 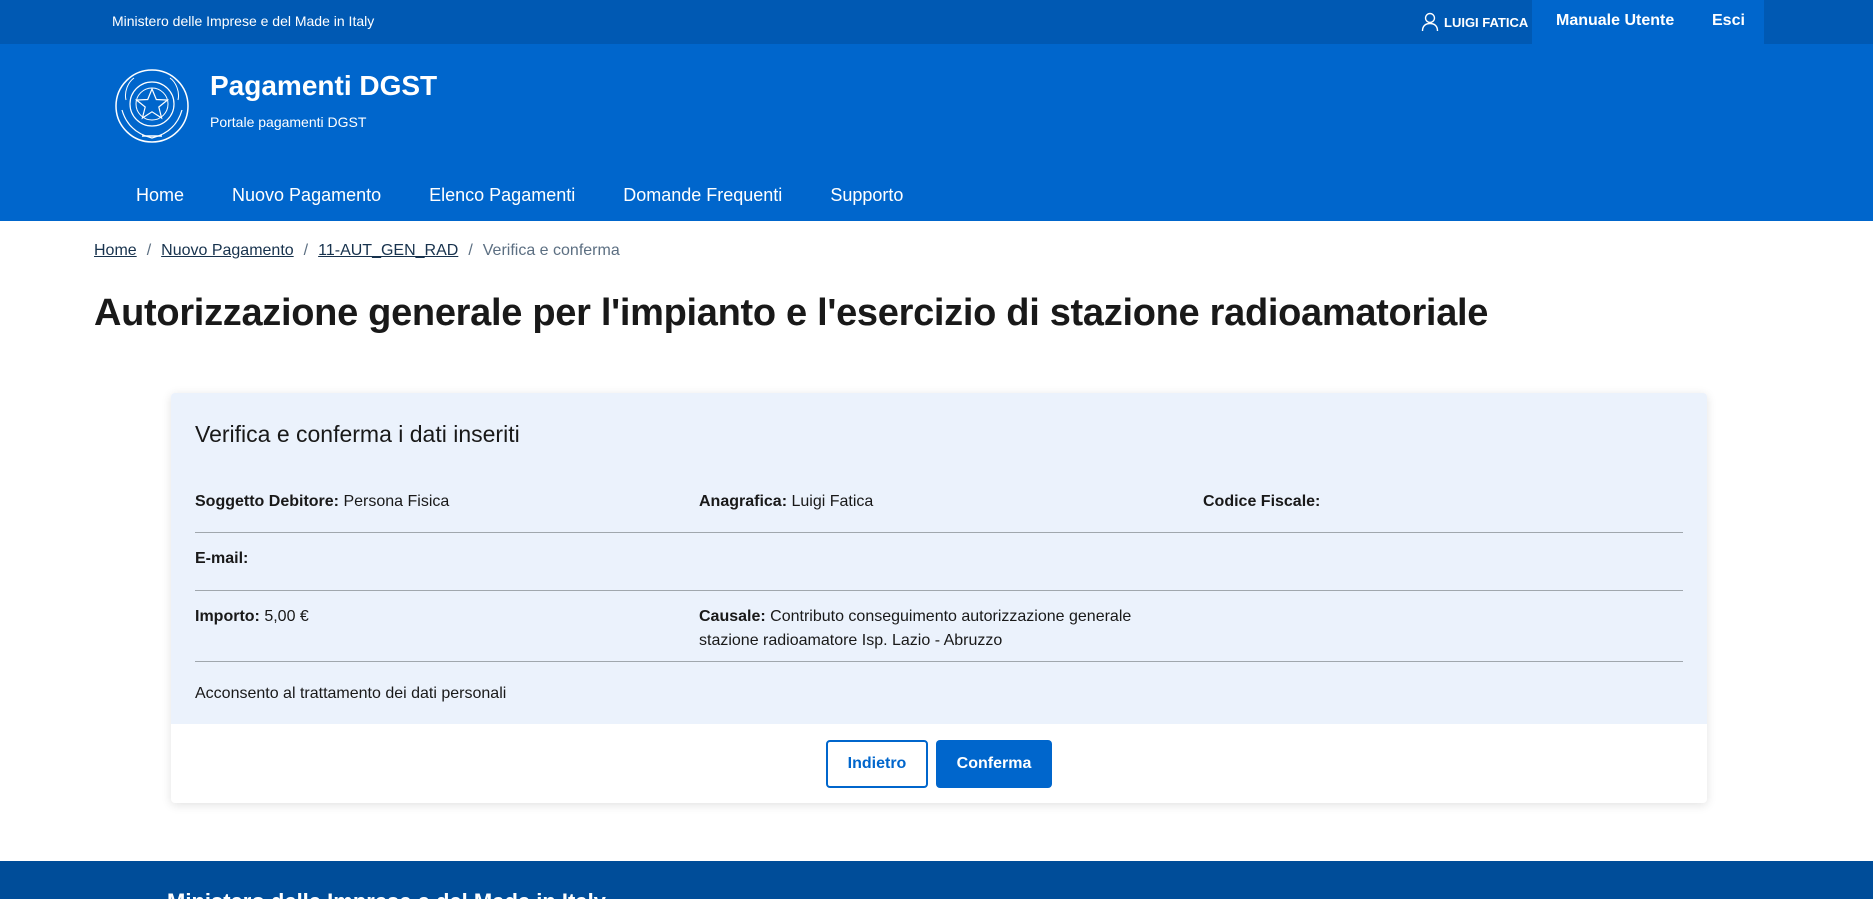 I want to click on field-label: Codice Fiscale:, so click(x=1262, y=501).